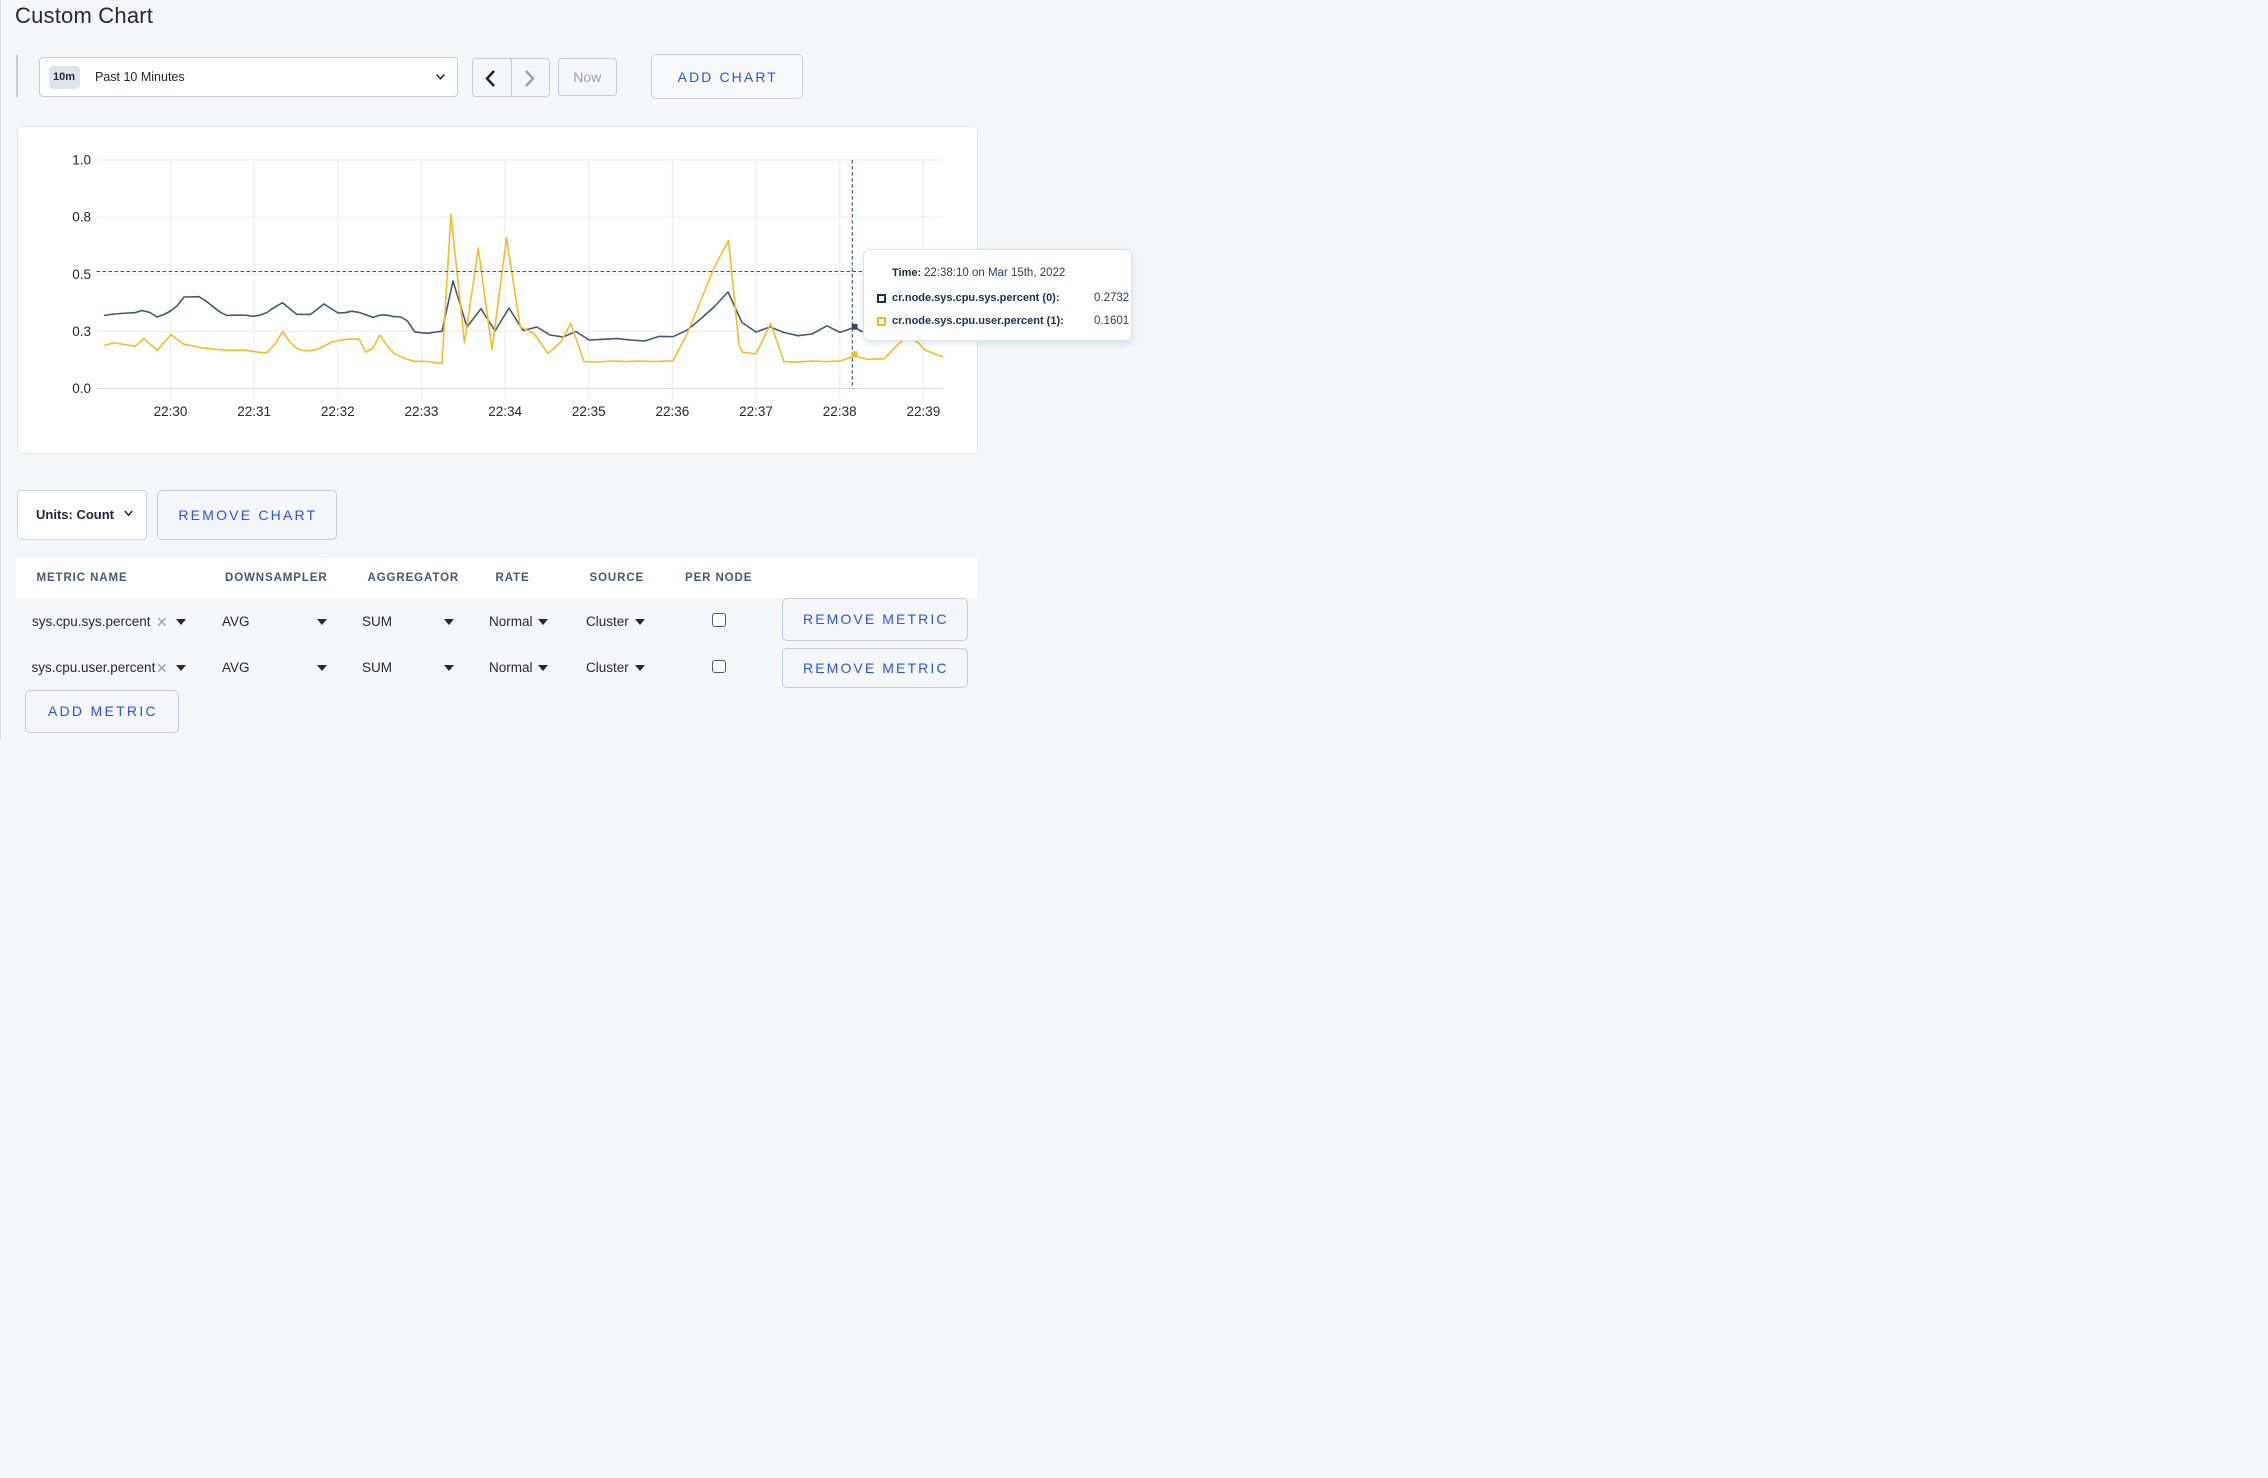  What do you see at coordinates (923, 411) in the screenshot?
I see `svg-text: 22:39` at bounding box center [923, 411].